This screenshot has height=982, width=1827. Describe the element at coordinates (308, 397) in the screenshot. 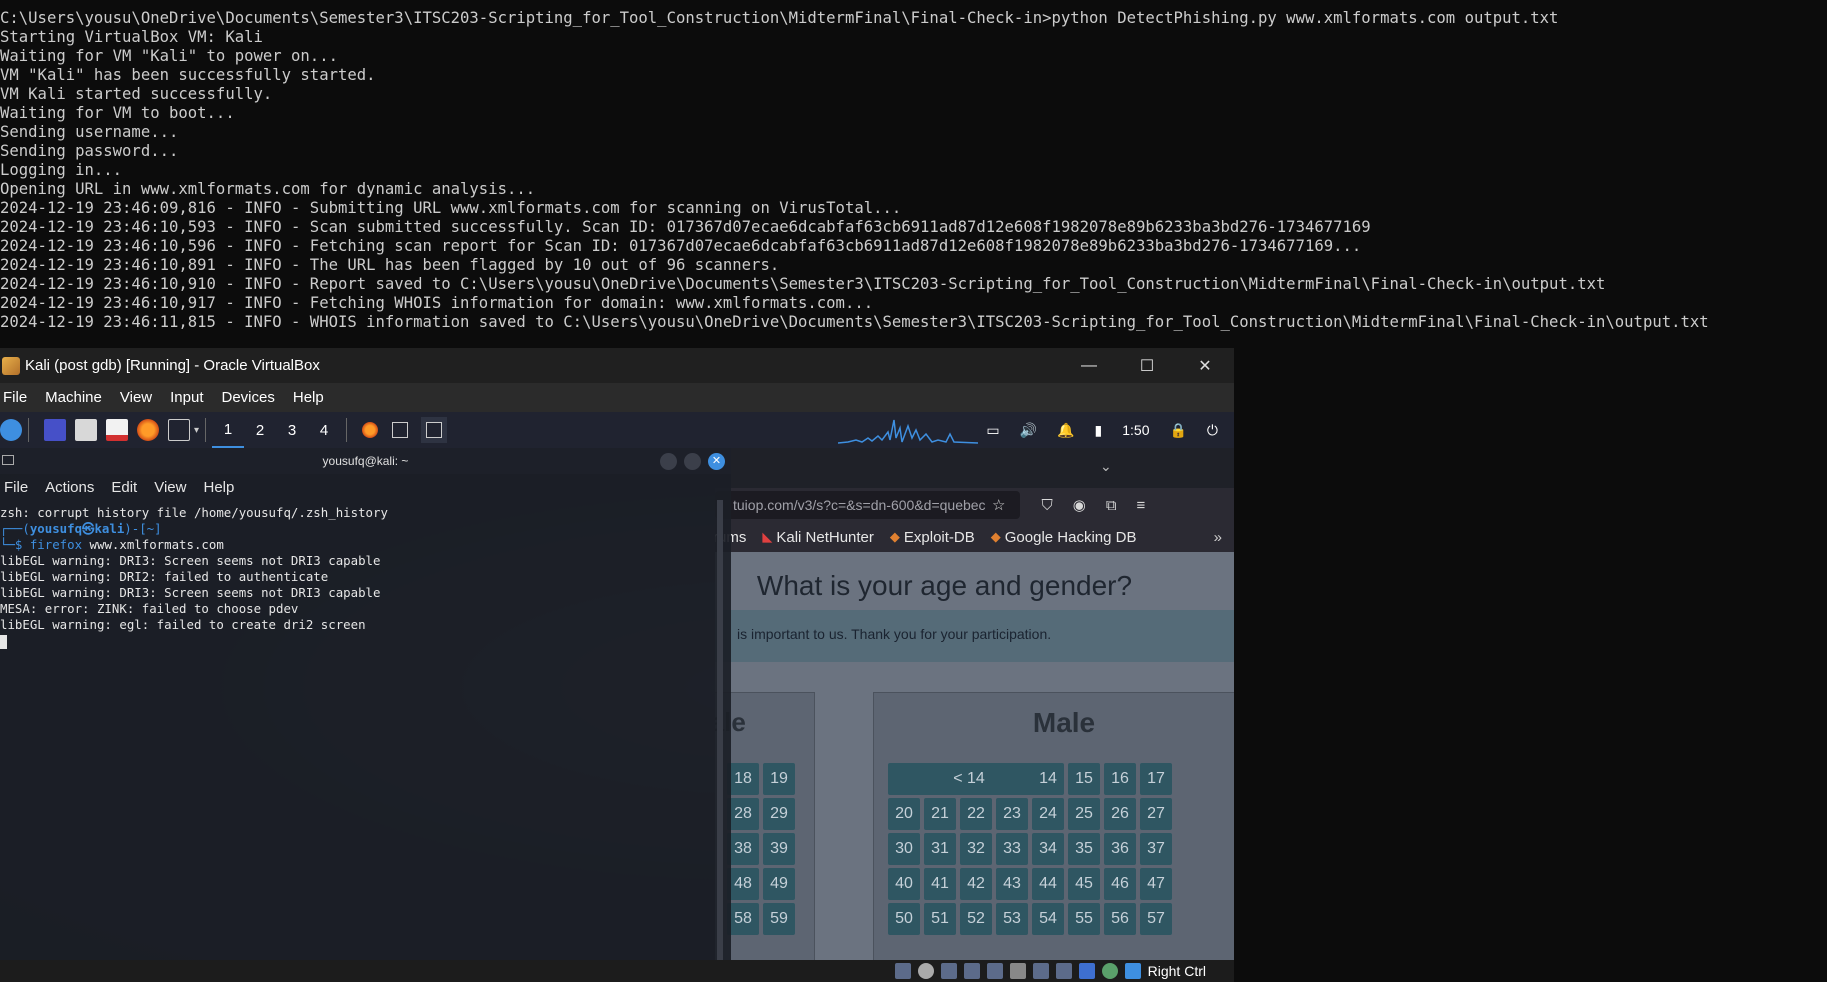

I see `menu-help: Help` at that location.